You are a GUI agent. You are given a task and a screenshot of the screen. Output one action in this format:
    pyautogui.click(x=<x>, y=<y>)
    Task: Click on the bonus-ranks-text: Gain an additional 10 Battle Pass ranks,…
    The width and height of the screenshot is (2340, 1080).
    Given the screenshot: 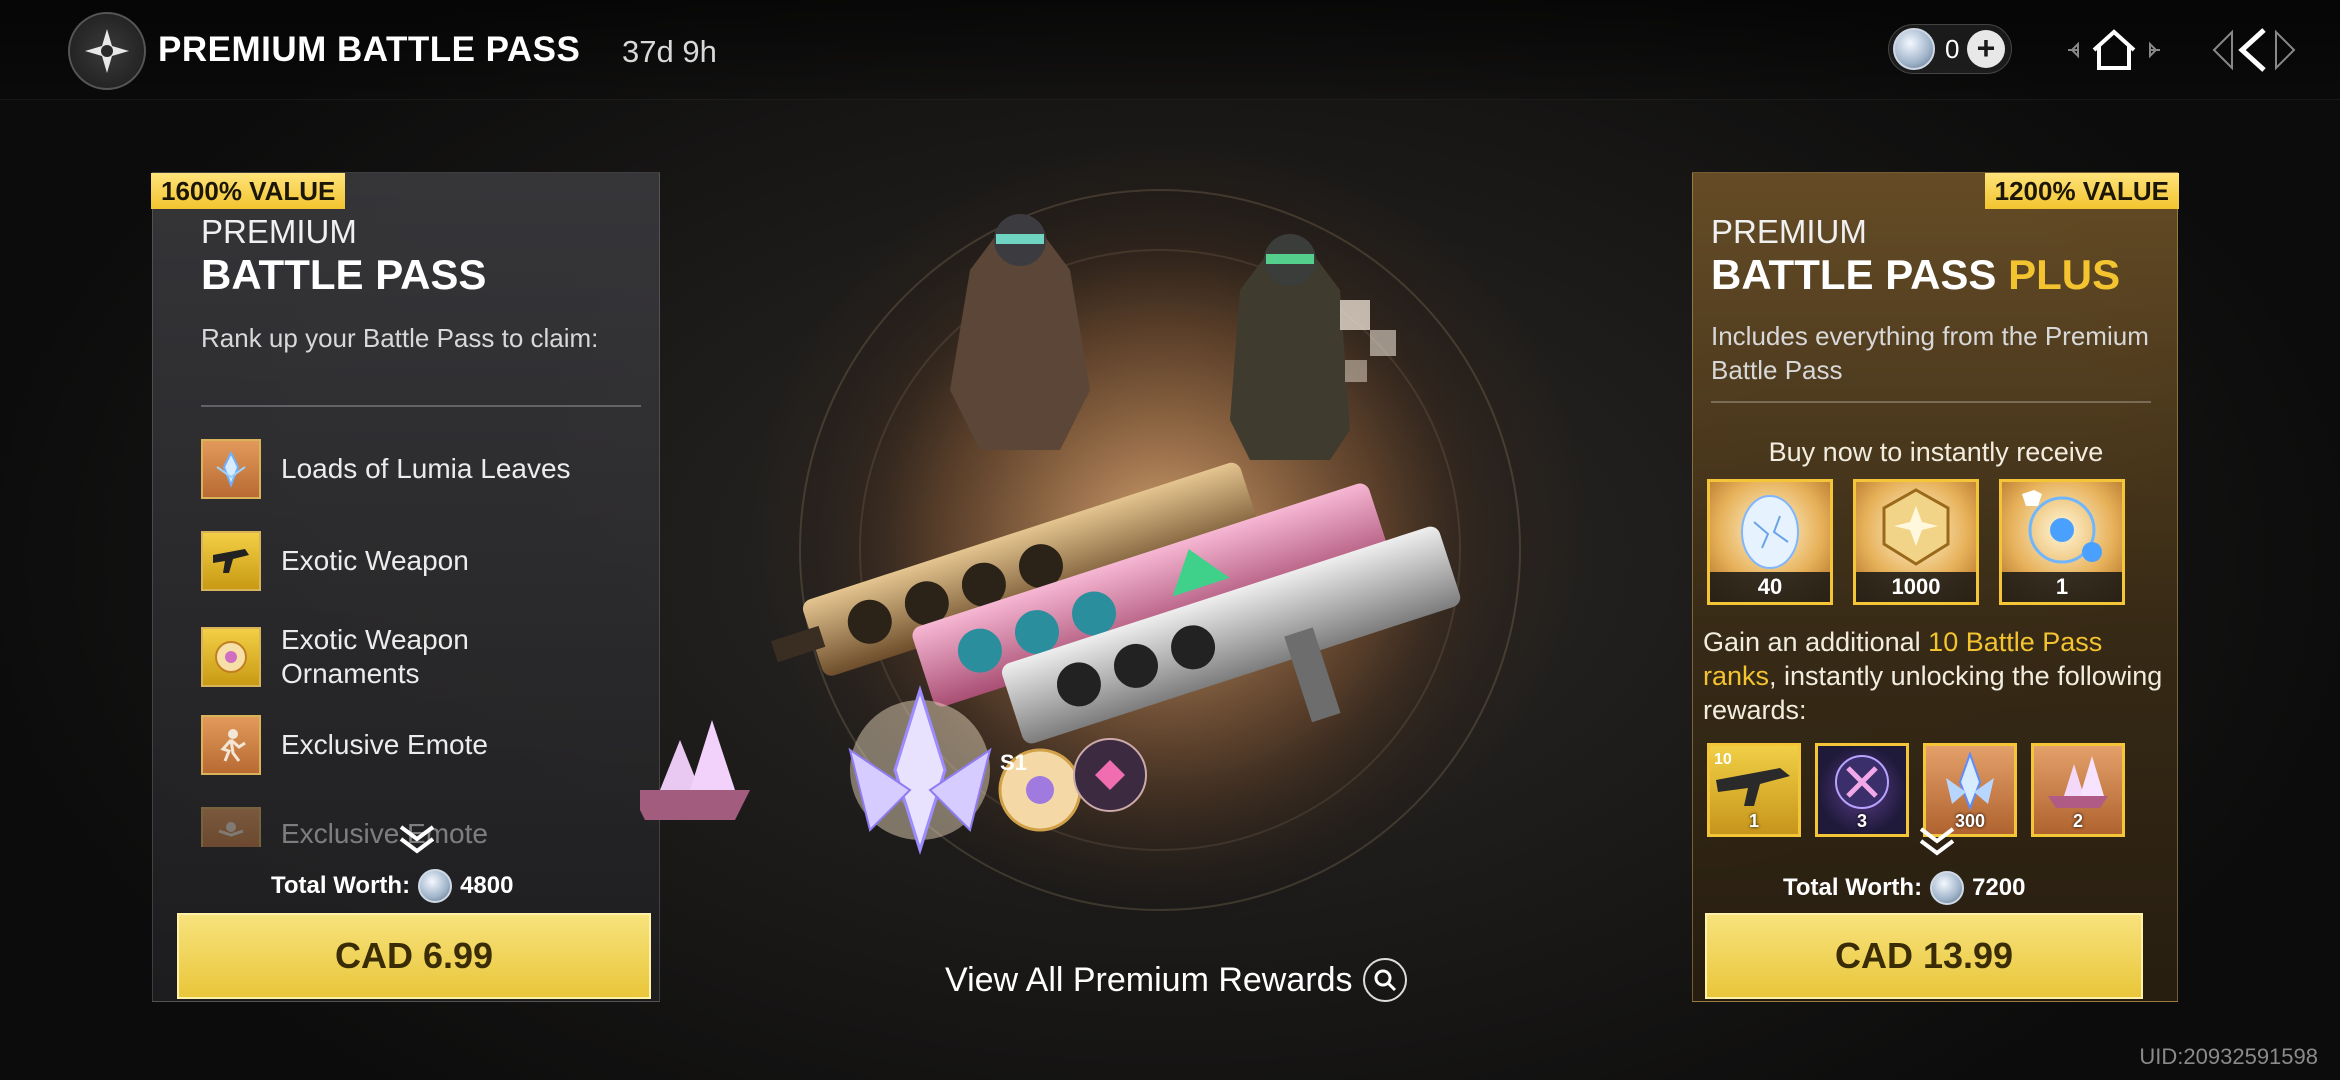 What is the action you would take?
    pyautogui.click(x=1933, y=676)
    